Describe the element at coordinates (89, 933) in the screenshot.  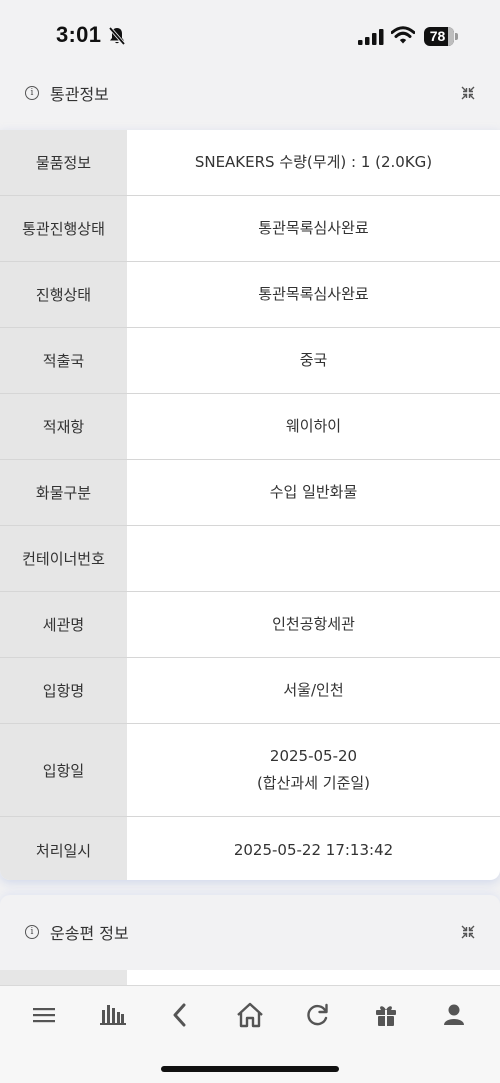
I see `shipping-section-title: 운송편 정보` at that location.